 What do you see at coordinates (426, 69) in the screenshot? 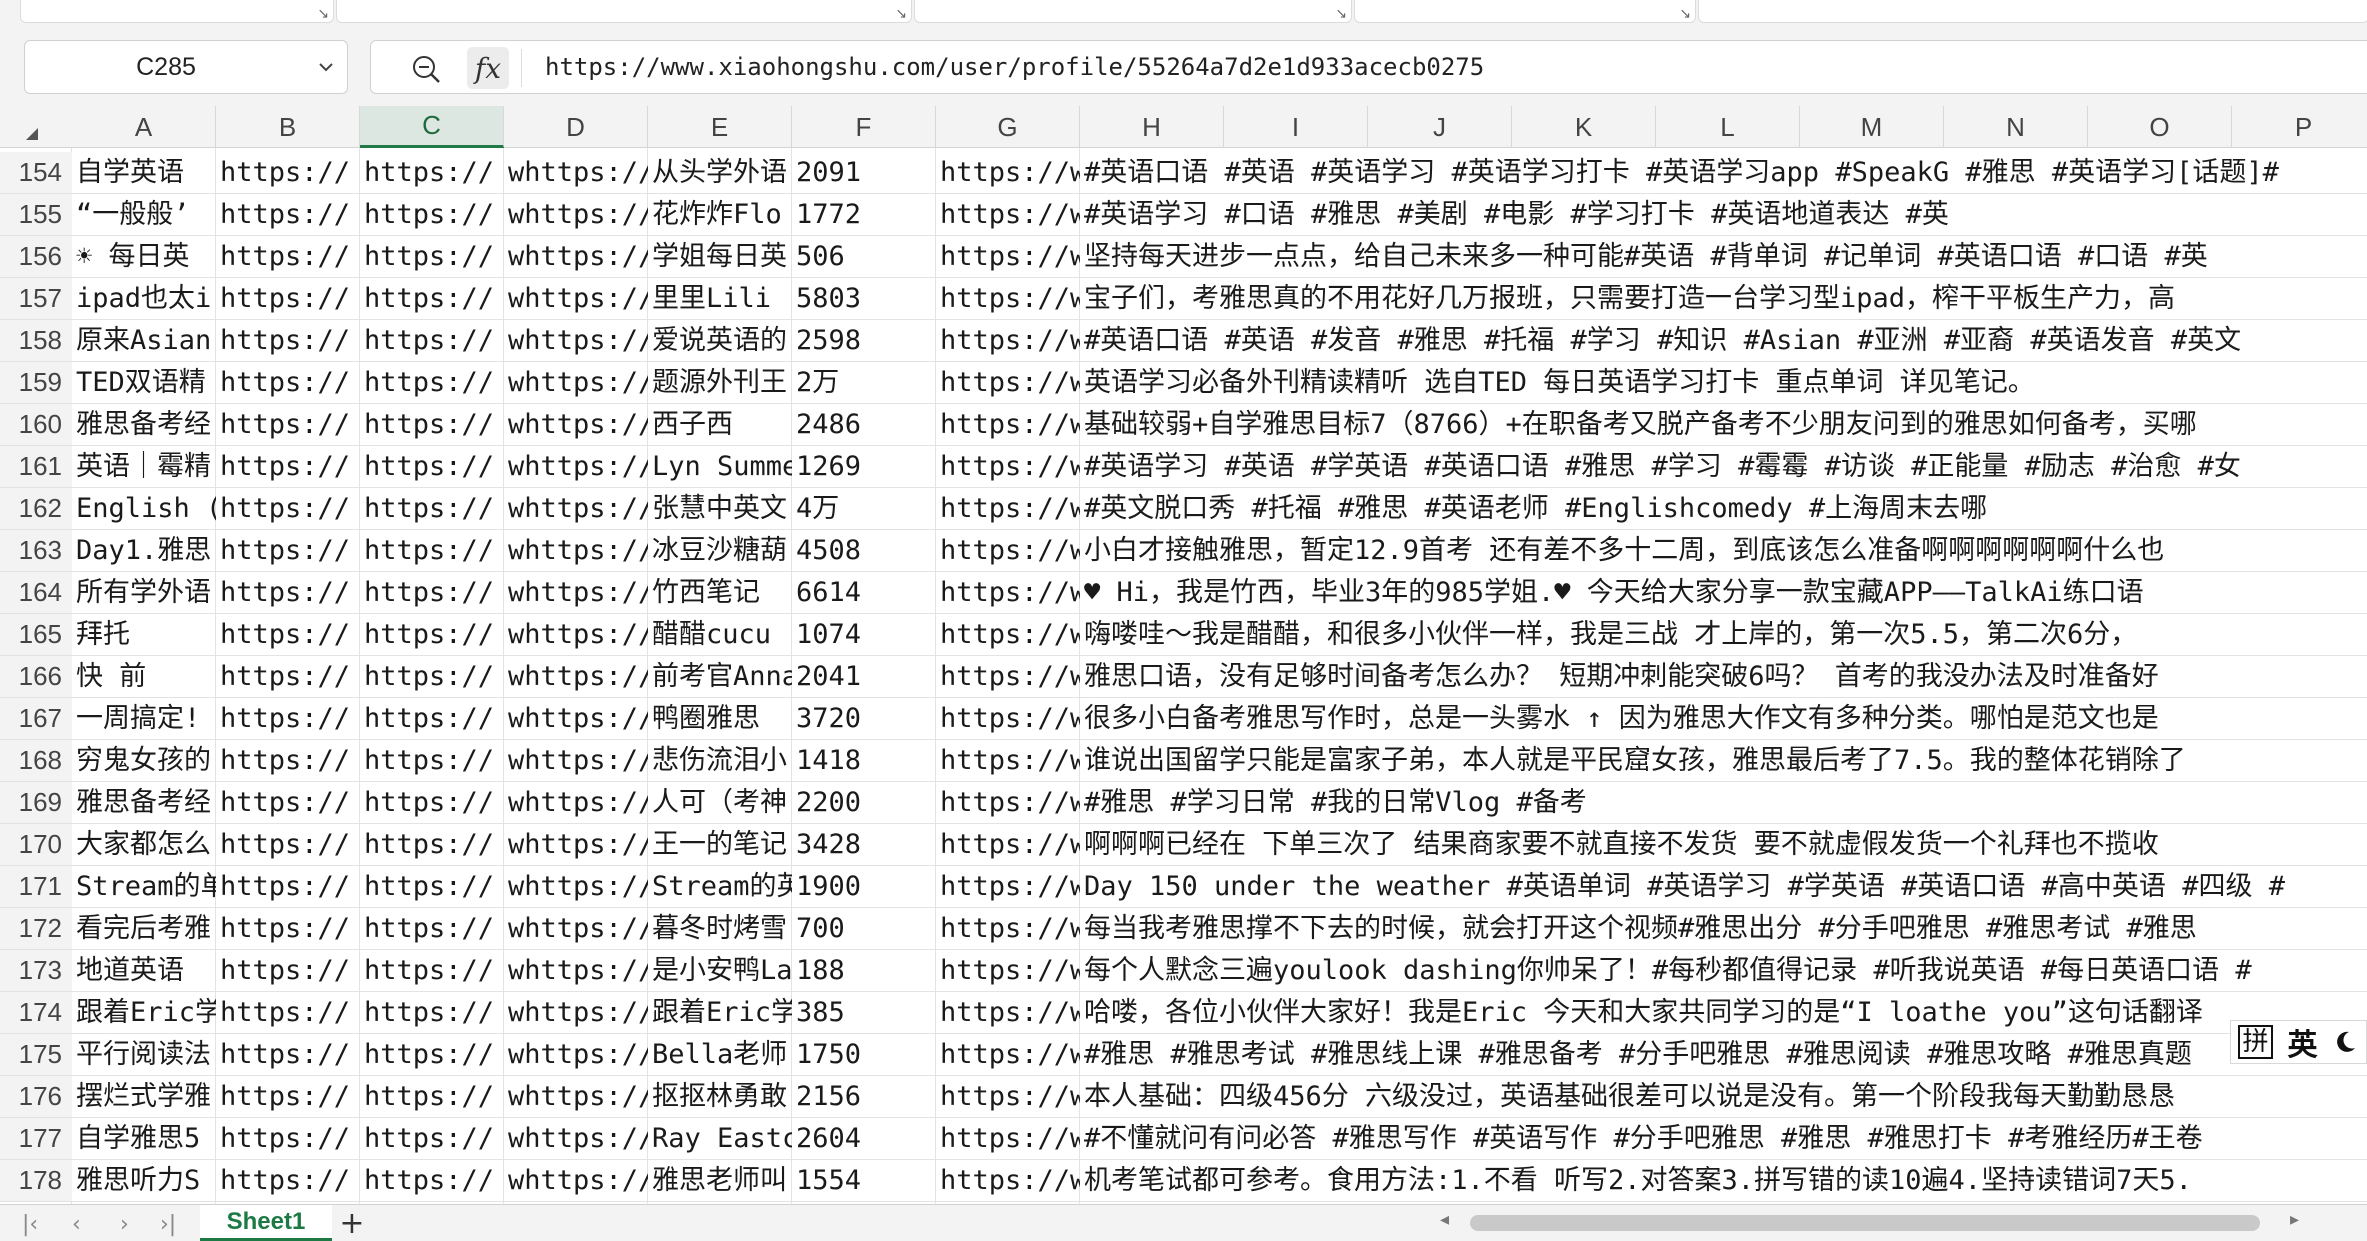
I see `zoom-icon` at bounding box center [426, 69].